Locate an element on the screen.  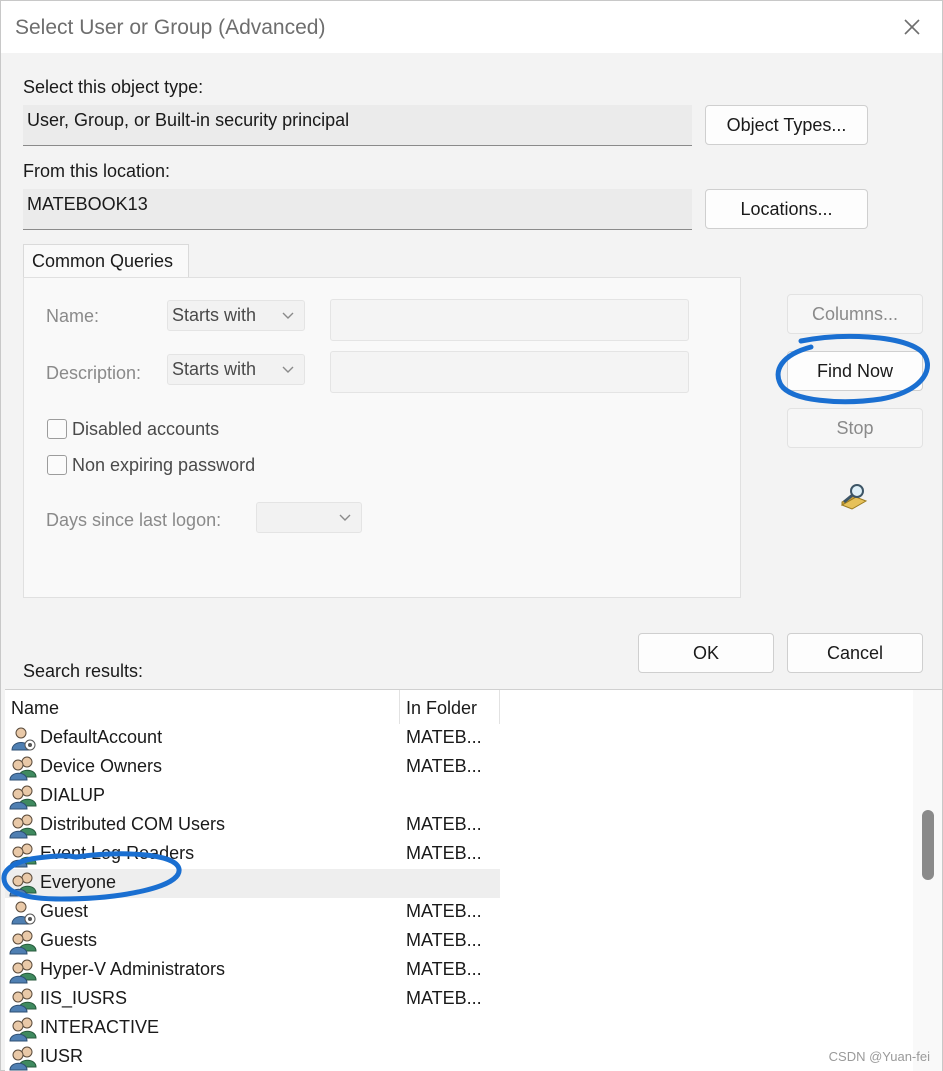
title-bar: Select User or Group (Advanced) is located at coordinates (471, 27).